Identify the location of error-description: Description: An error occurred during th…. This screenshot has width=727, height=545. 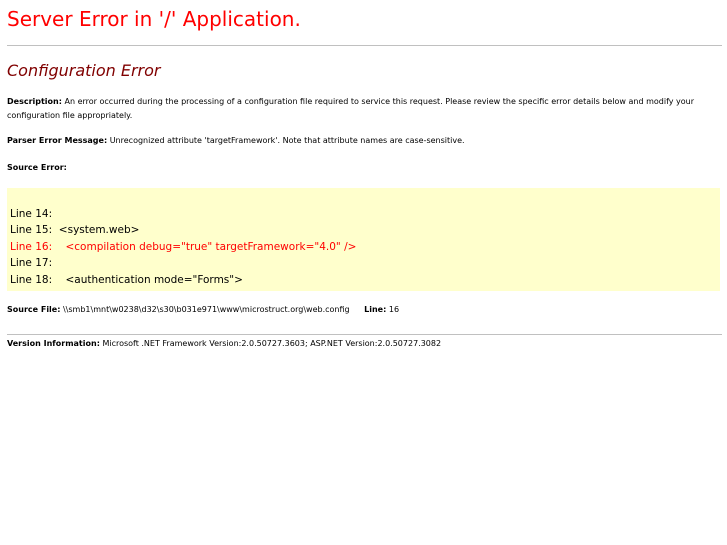
(364, 109).